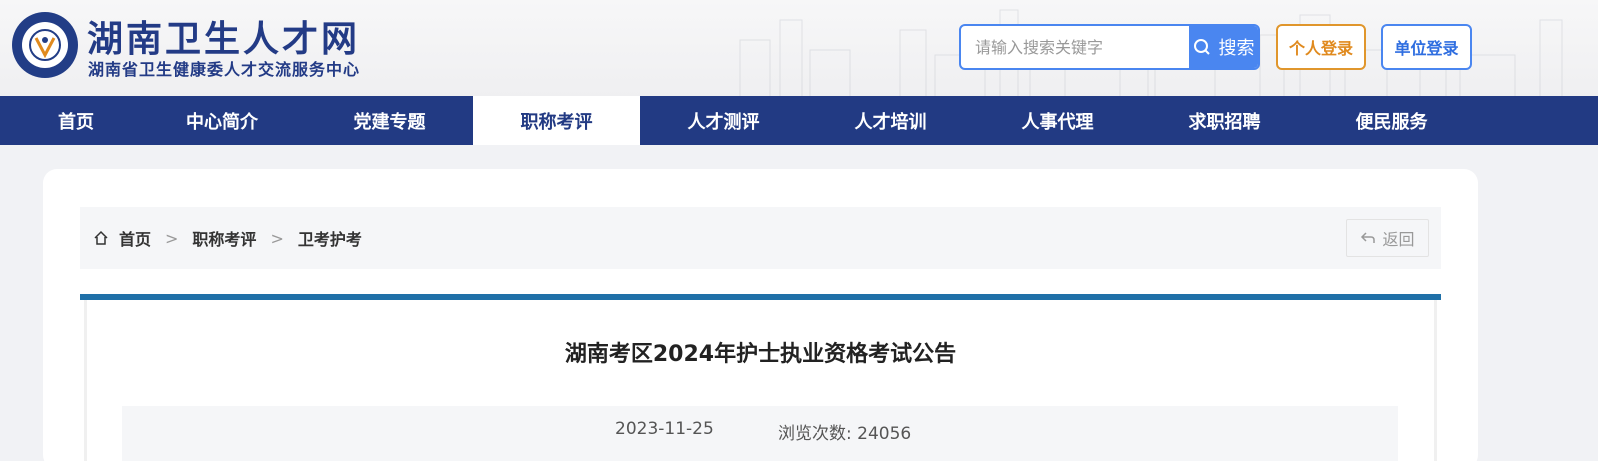 The image size is (1598, 461). Describe the element at coordinates (1398, 239) in the screenshot. I see `back-button-label: 返回` at that location.